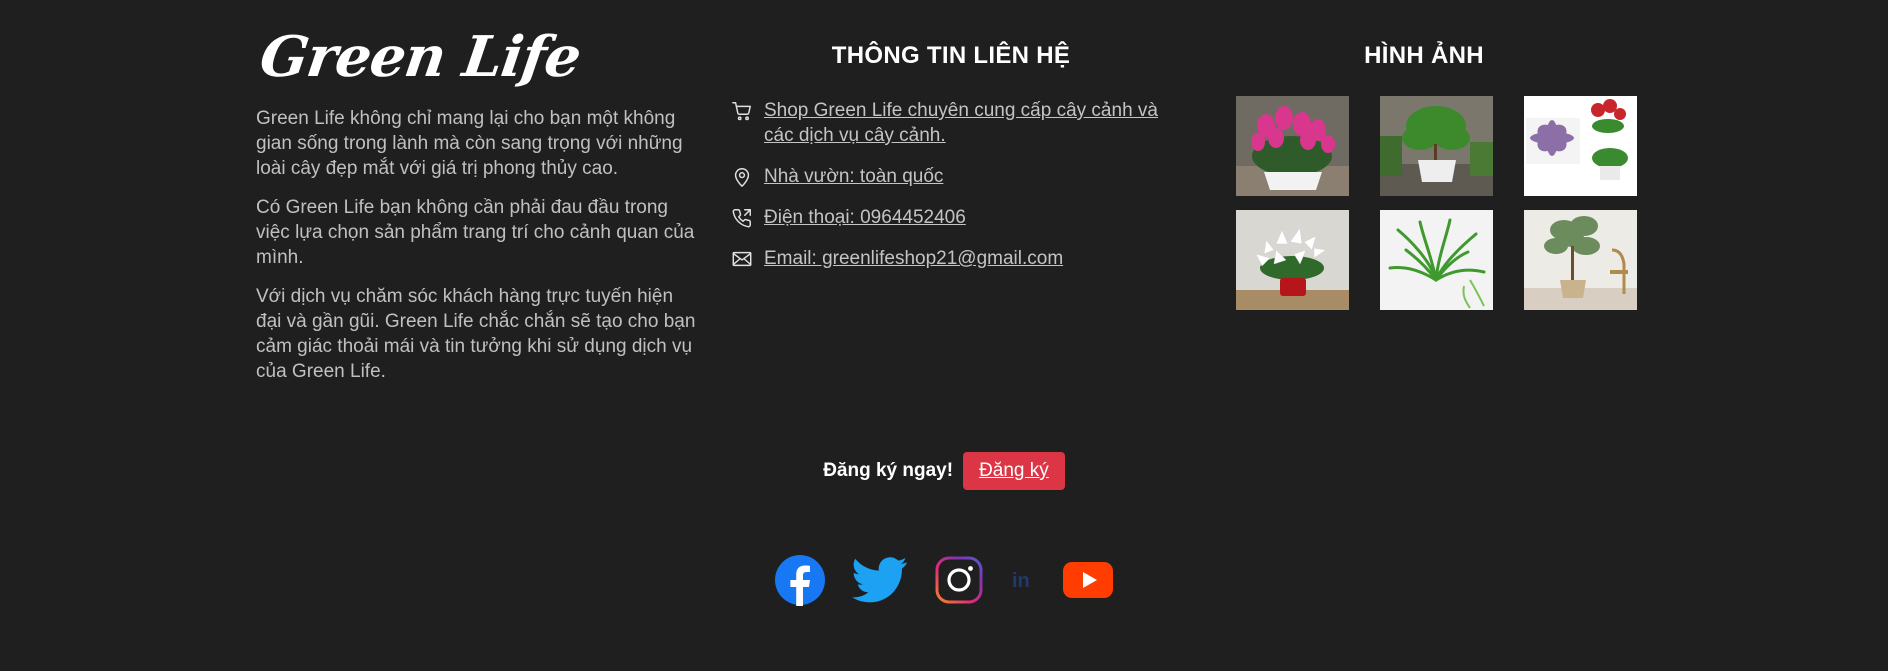 The width and height of the screenshot is (1888, 671). I want to click on contact-link-email: Email: greenlifeshop21@gmail.com, so click(913, 258).